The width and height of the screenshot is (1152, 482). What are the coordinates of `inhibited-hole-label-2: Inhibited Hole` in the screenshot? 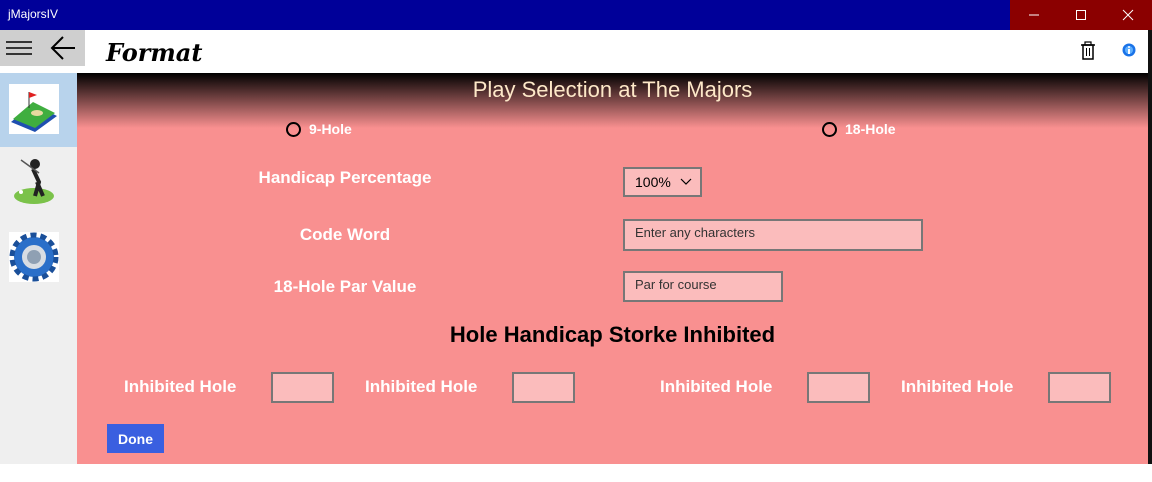 It's located at (421, 386).